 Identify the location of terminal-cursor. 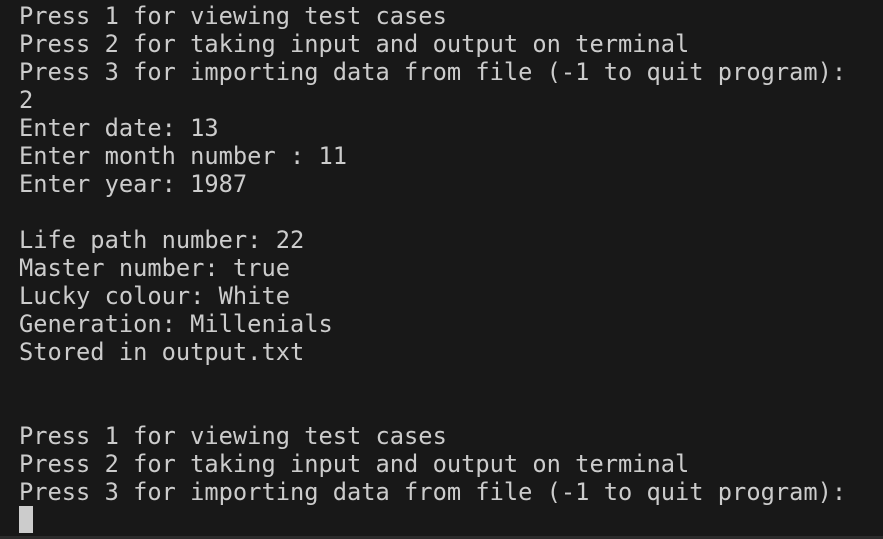
(26, 519).